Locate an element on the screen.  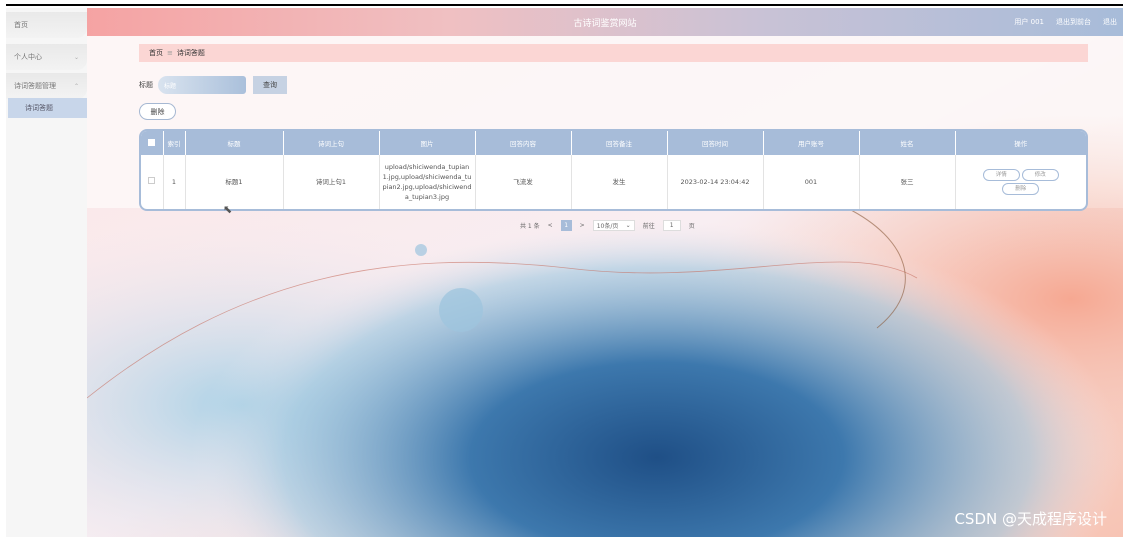
data-table: 索引 标题 诗词上句 图片 回答内容 回答备注 回答时间 用户账号 姓名 操作 is located at coordinates (613, 170).